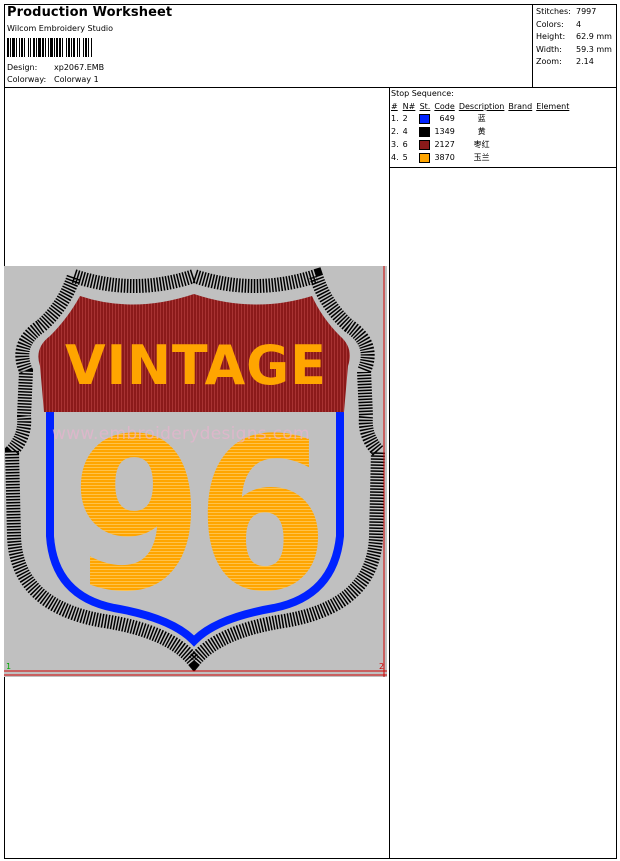 This screenshot has height=861, width=620. What do you see at coordinates (444, 106) in the screenshot?
I see `col-code: Code` at bounding box center [444, 106].